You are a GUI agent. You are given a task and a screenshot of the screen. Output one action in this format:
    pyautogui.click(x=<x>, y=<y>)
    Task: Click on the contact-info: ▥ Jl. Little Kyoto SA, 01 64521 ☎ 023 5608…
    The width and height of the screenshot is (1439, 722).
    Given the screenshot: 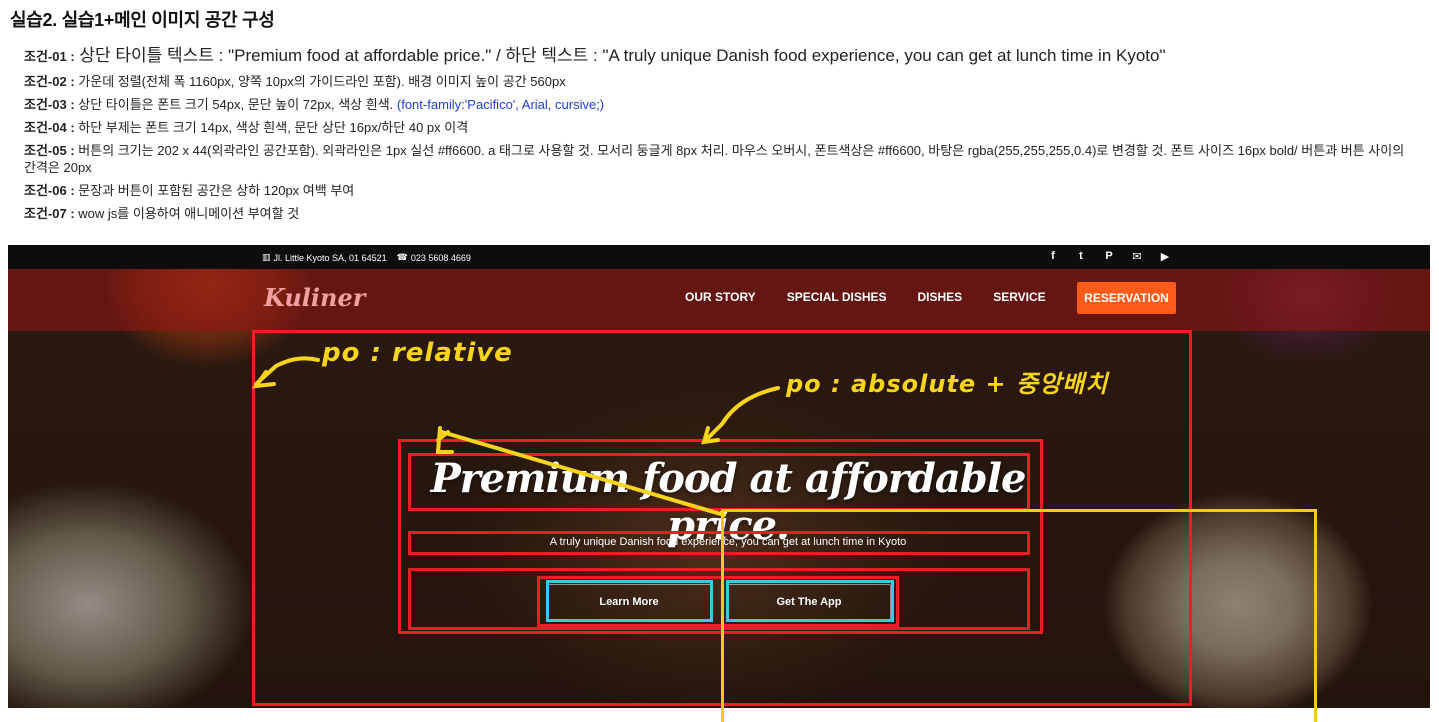 What is the action you would take?
    pyautogui.click(x=366, y=257)
    